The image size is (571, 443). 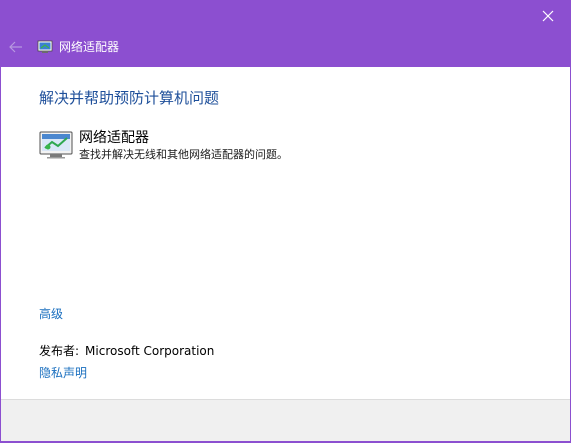 I want to click on close-button, so click(x=548, y=16).